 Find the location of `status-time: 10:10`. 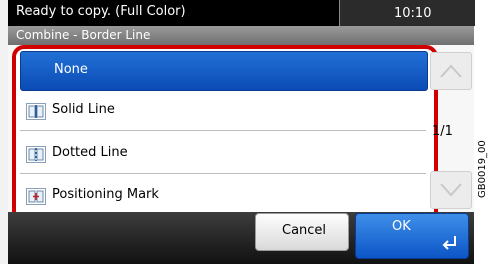

status-time: 10:10 is located at coordinates (413, 13).